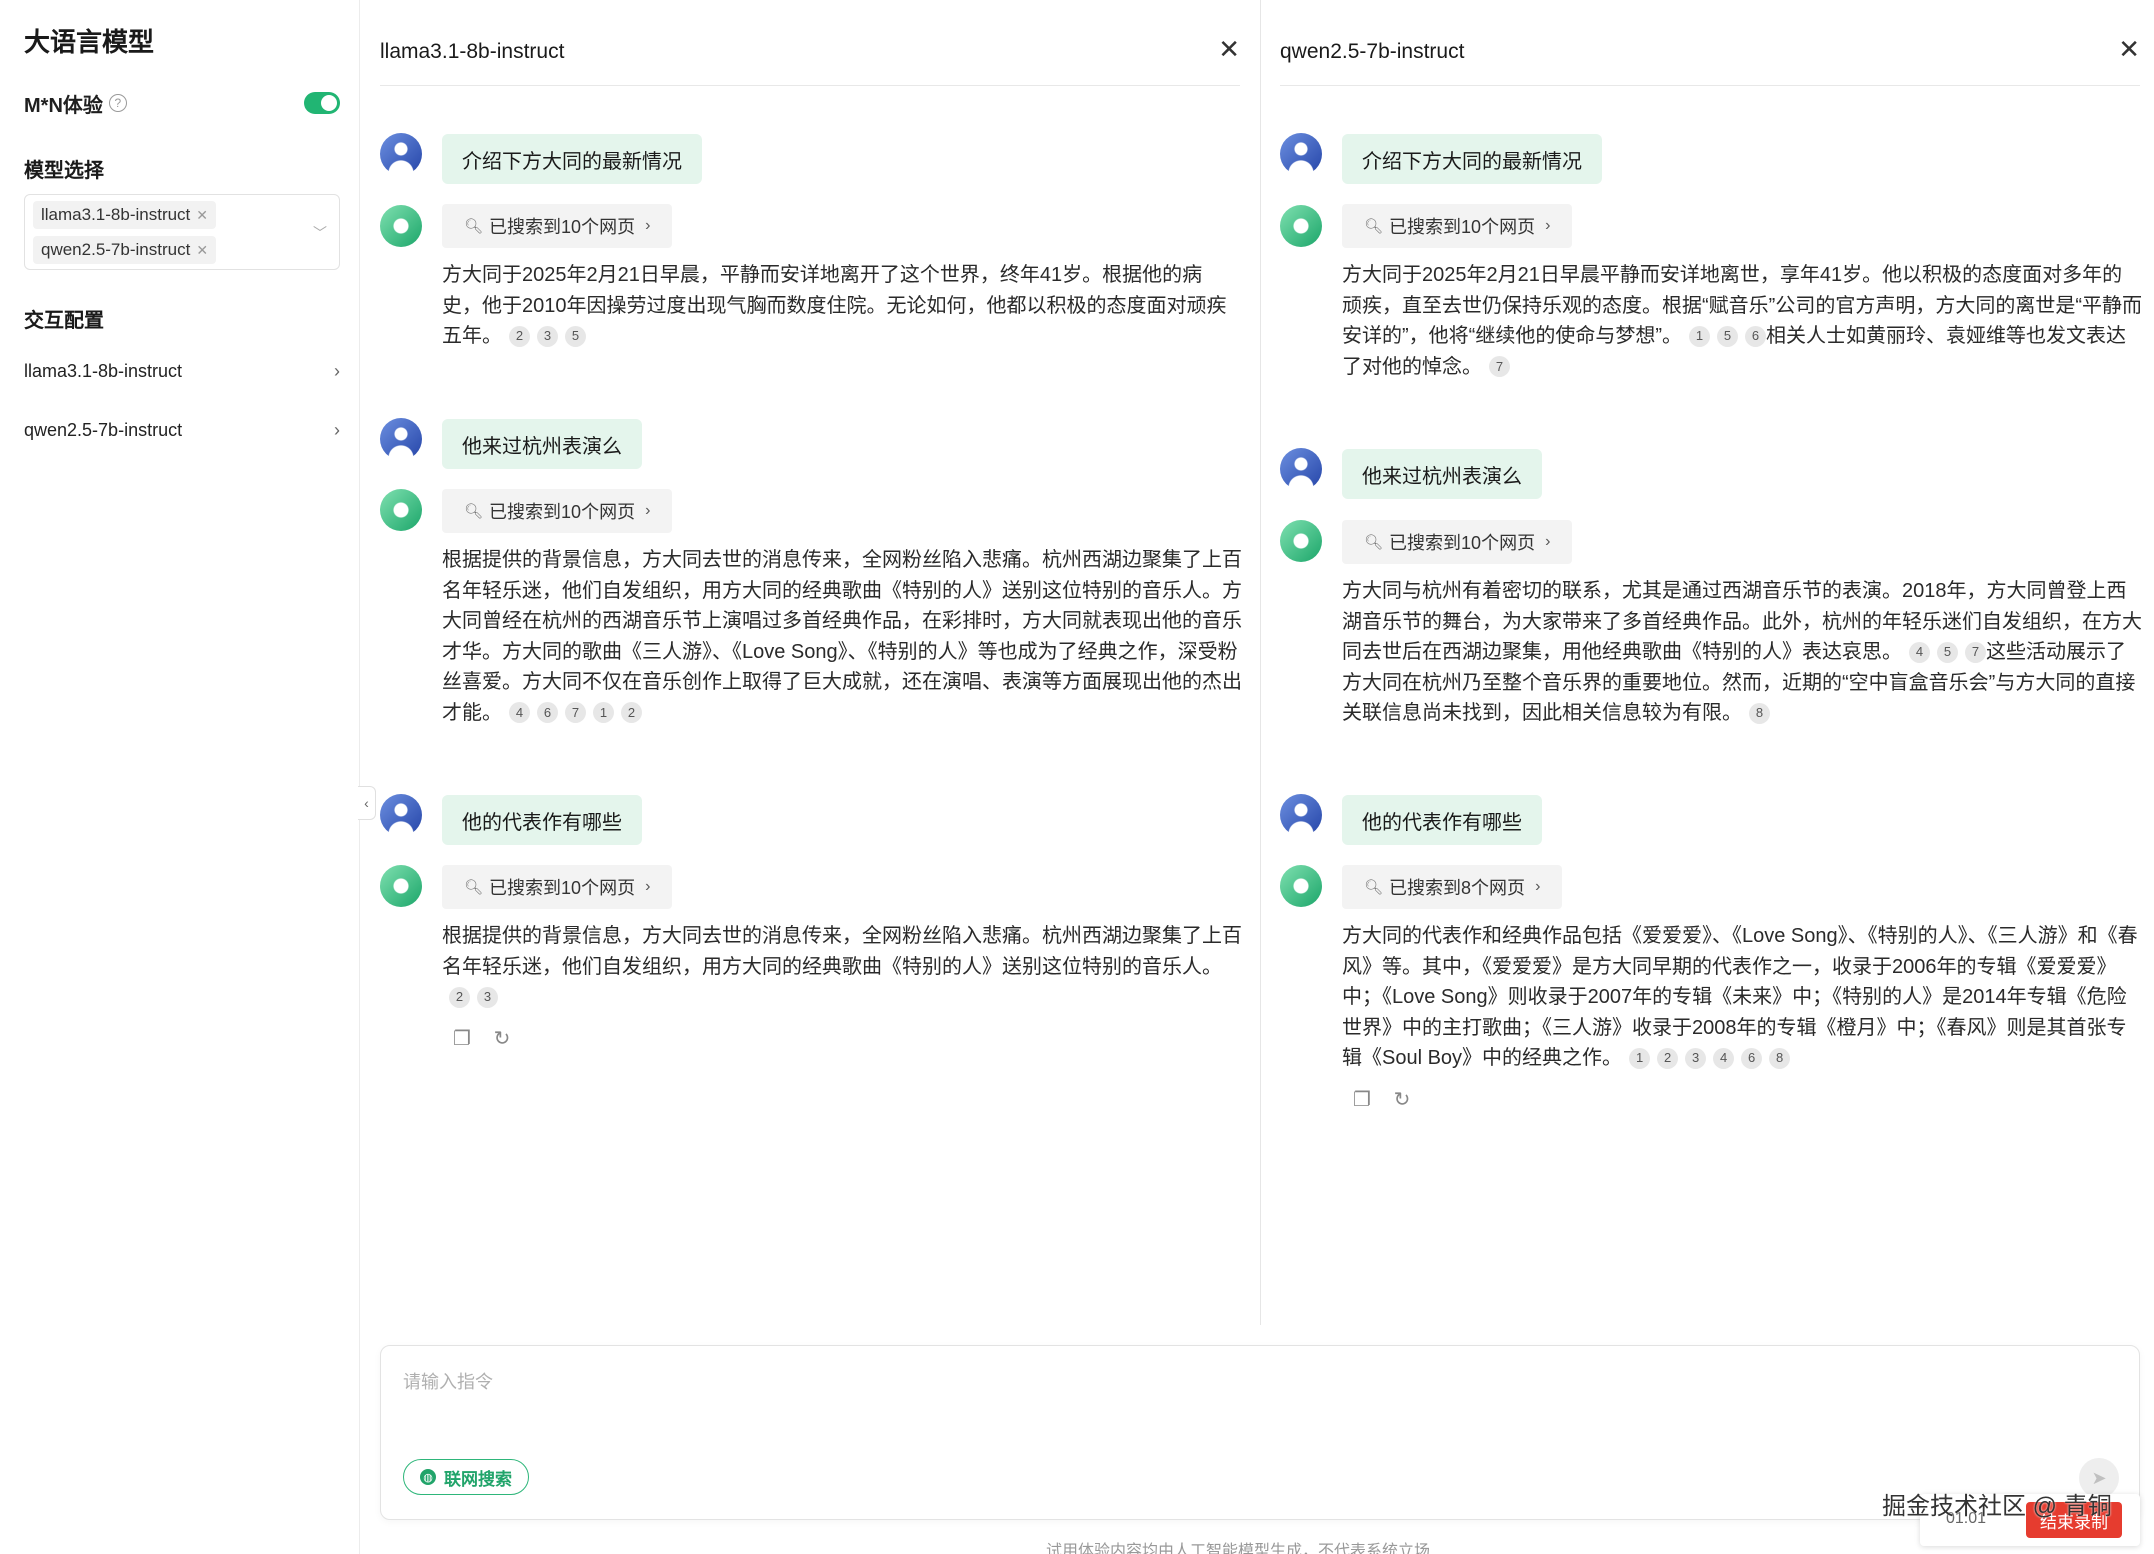  I want to click on search-results-label: 已搜索到8个网页, so click(1457, 888).